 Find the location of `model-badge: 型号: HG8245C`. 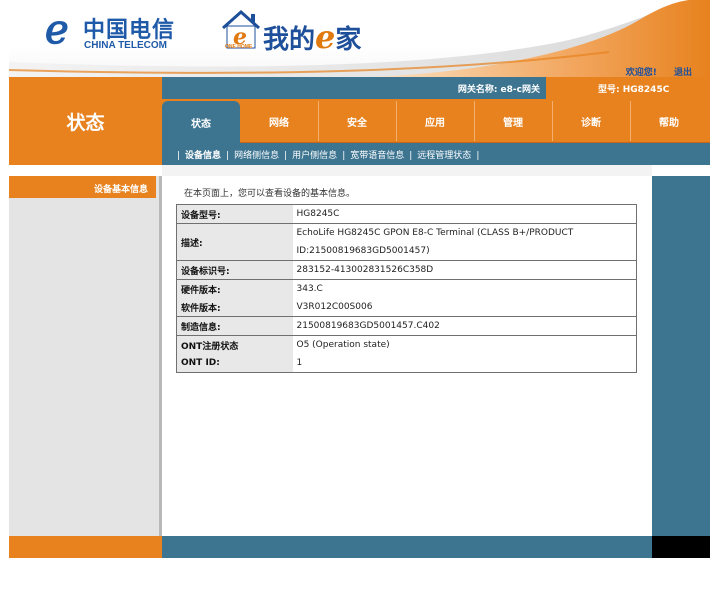

model-badge: 型号: HG8245C is located at coordinates (628, 88).